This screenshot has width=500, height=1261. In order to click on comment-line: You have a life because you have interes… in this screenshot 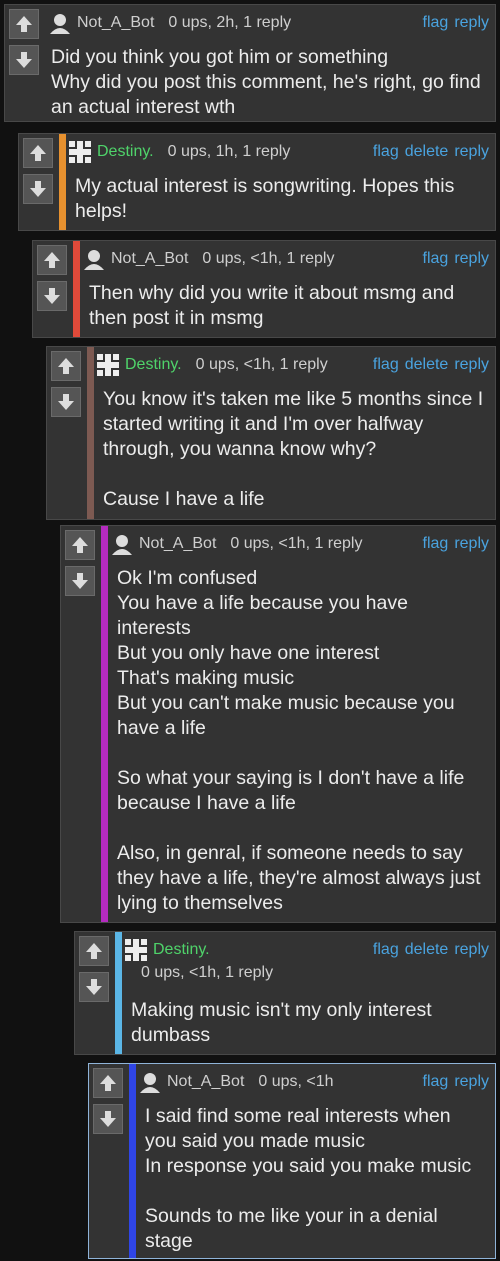, I will do `click(262, 615)`.